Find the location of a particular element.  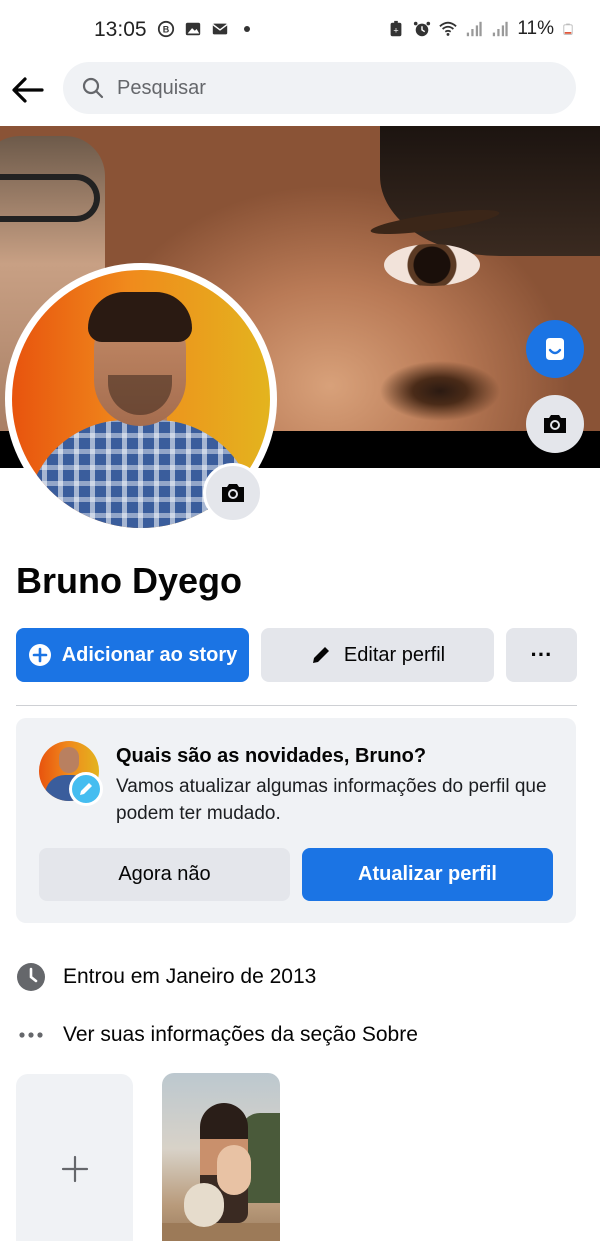

featured-photo-sand is located at coordinates (221, 1232).